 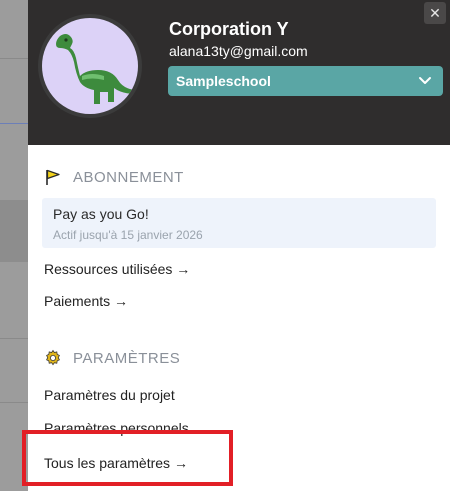 I want to click on subscription-section-title: ABONNEMENT, so click(x=114, y=177).